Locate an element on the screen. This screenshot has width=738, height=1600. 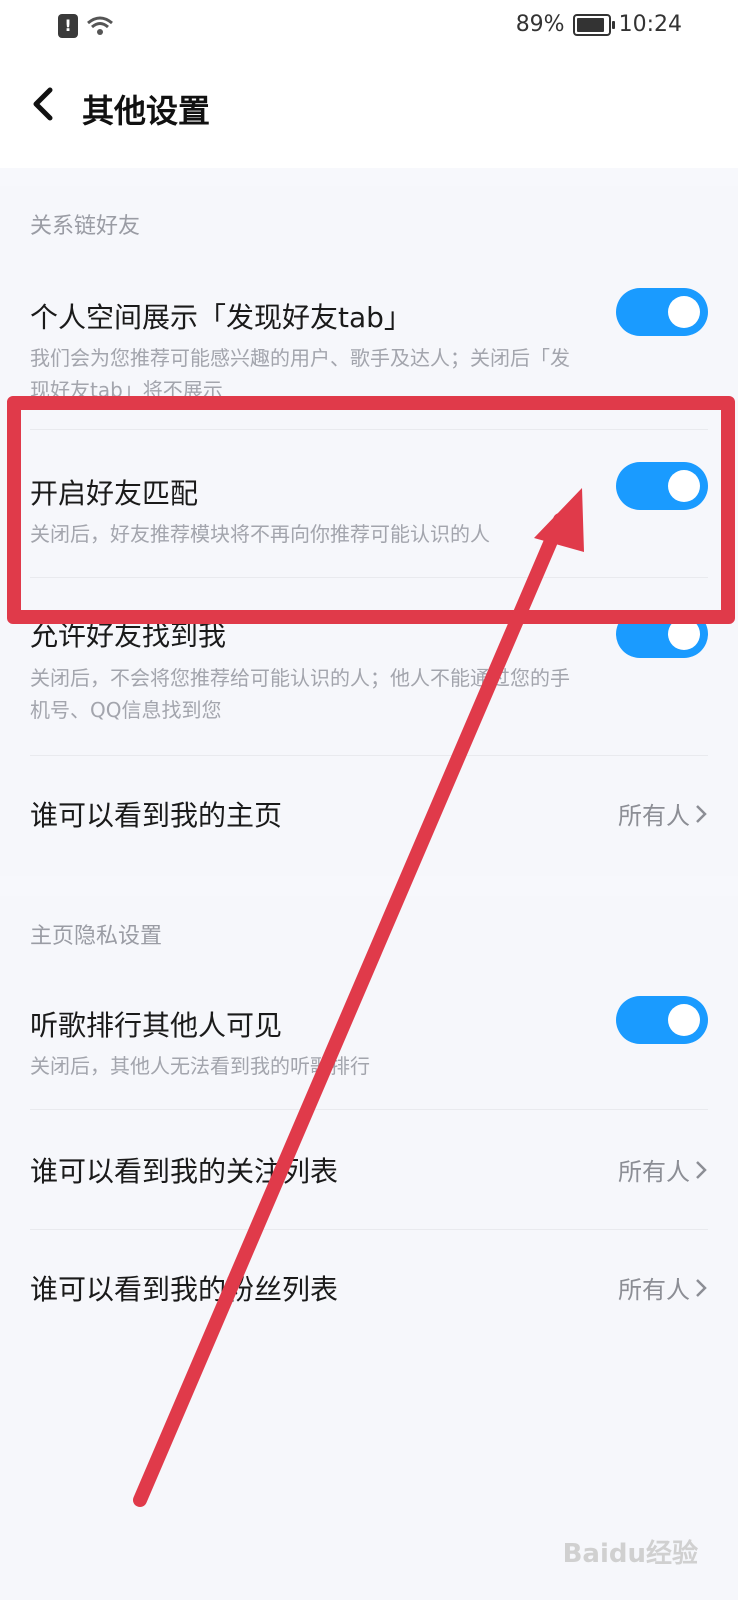
setting-row-friend-matching: 开启好友匹配 关闭后，好友推荐模块将不再向你推荐可能认识的人 is located at coordinates (369, 504).